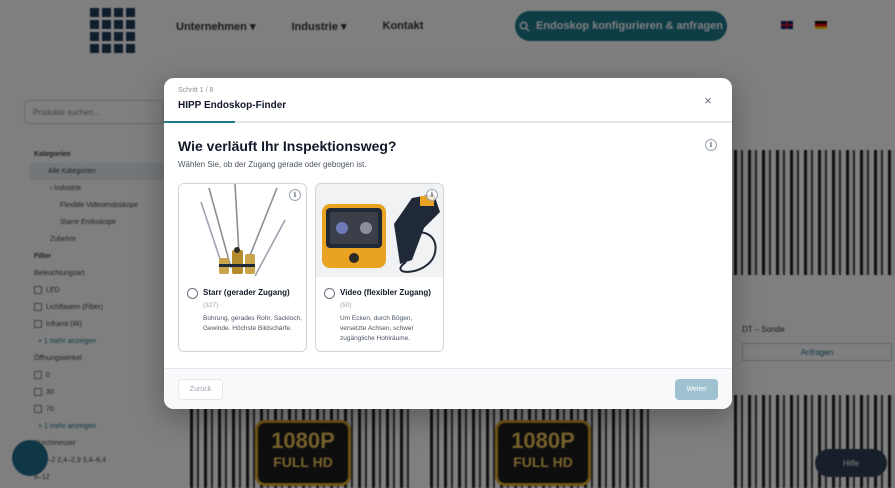 The width and height of the screenshot is (895, 488). What do you see at coordinates (246, 292) in the screenshot?
I see `option-title: Starr (gerader Zugang)` at bounding box center [246, 292].